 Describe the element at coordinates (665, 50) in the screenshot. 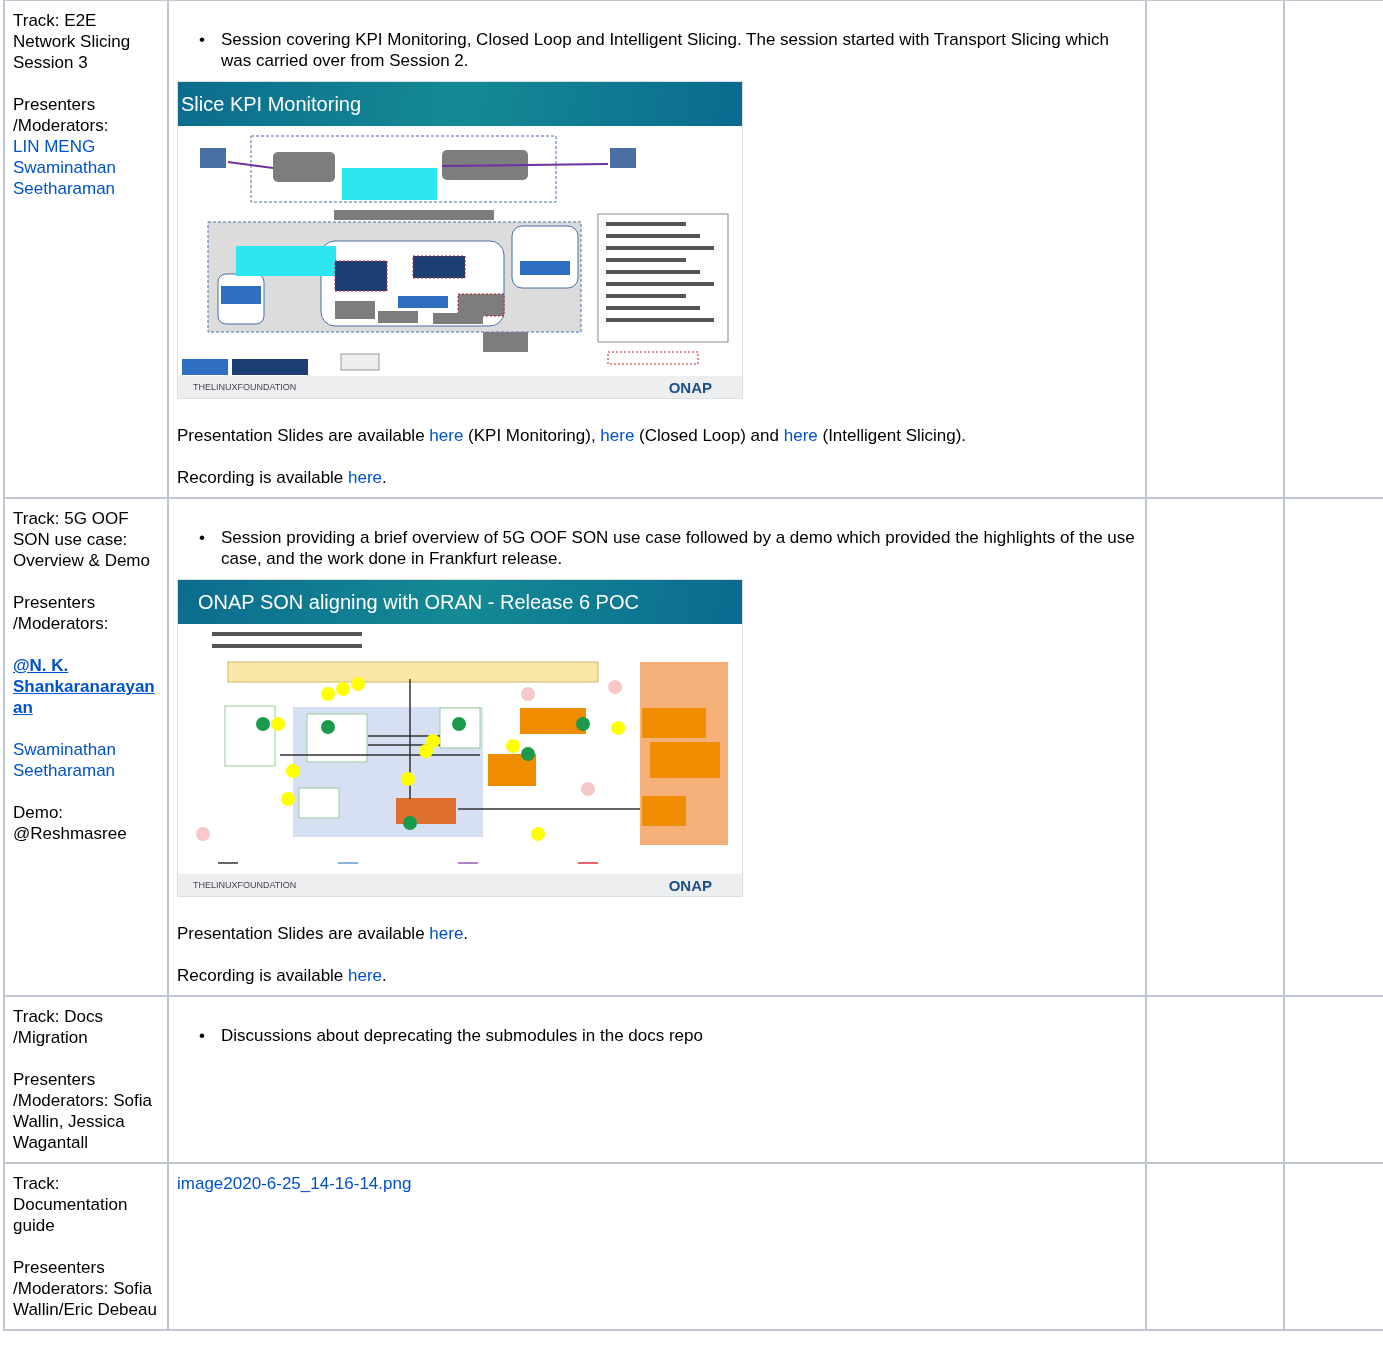

I see `bullet-text: Session covering KPI Monitoring, Closed Loop and Intelligent Slicing. The session started with Transport Slicing which was carried over from Session 2.` at that location.